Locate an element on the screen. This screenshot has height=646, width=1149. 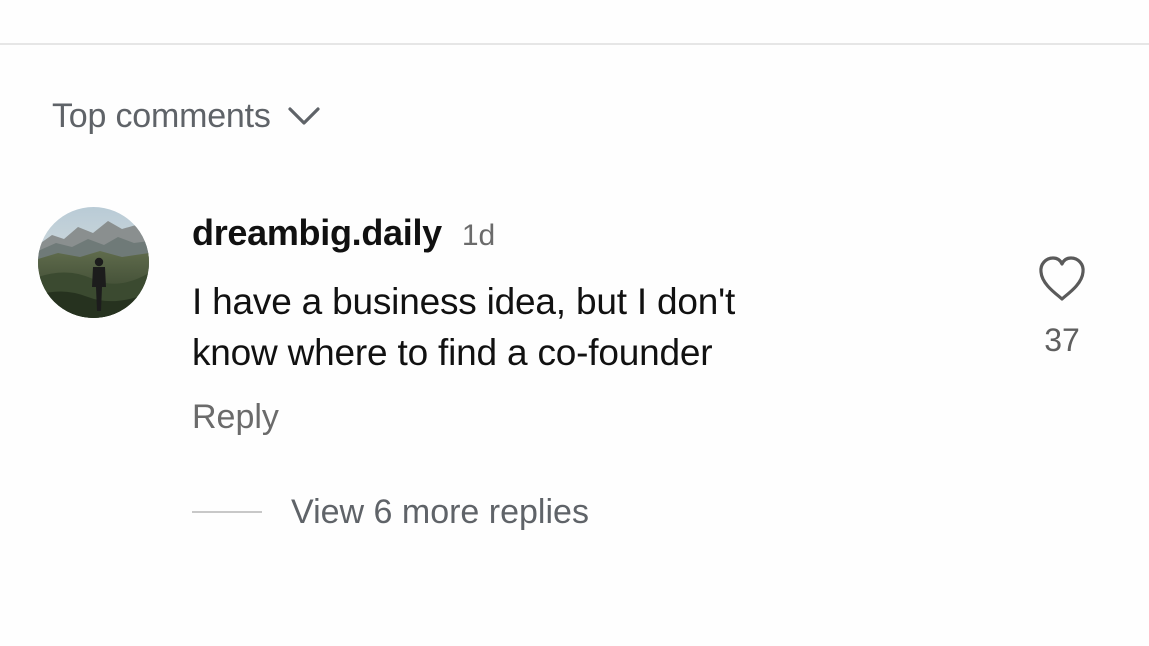
top-divider is located at coordinates (574, 44).